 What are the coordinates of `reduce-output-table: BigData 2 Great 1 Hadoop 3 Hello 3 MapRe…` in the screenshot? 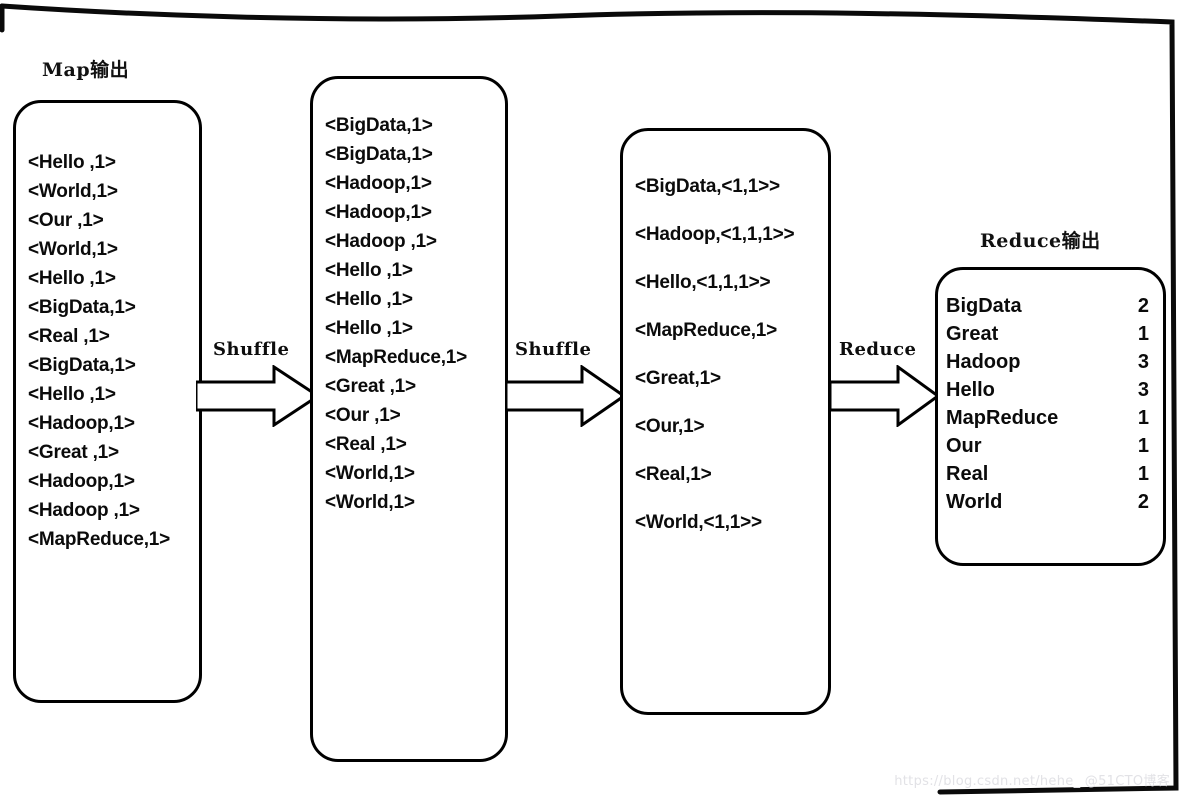 It's located at (1050, 404).